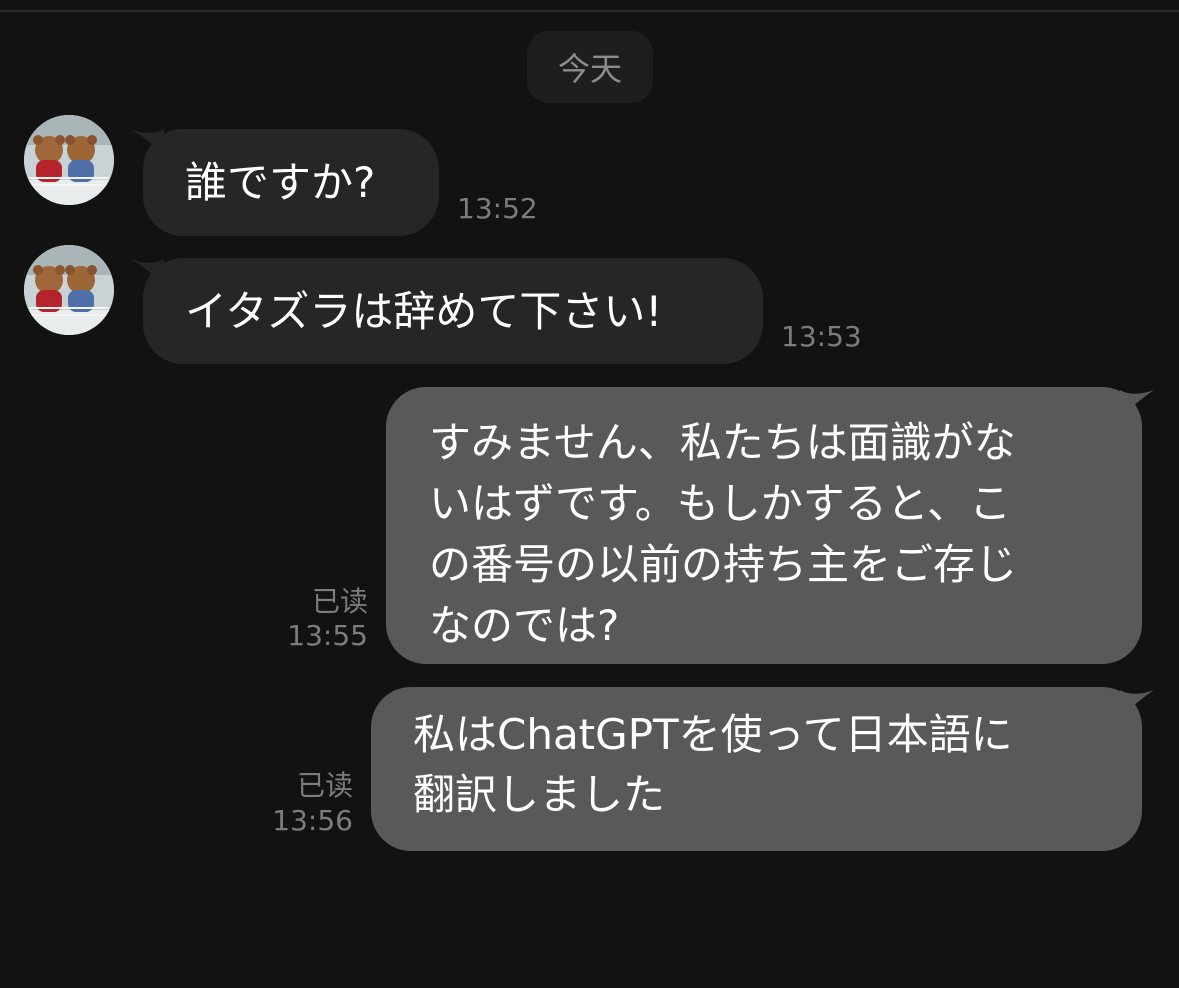 This screenshot has height=988, width=1179. What do you see at coordinates (756, 769) in the screenshot?
I see `message-bubble-outgoing: 私はChatGPTを使って日本語に 翻訳しました` at bounding box center [756, 769].